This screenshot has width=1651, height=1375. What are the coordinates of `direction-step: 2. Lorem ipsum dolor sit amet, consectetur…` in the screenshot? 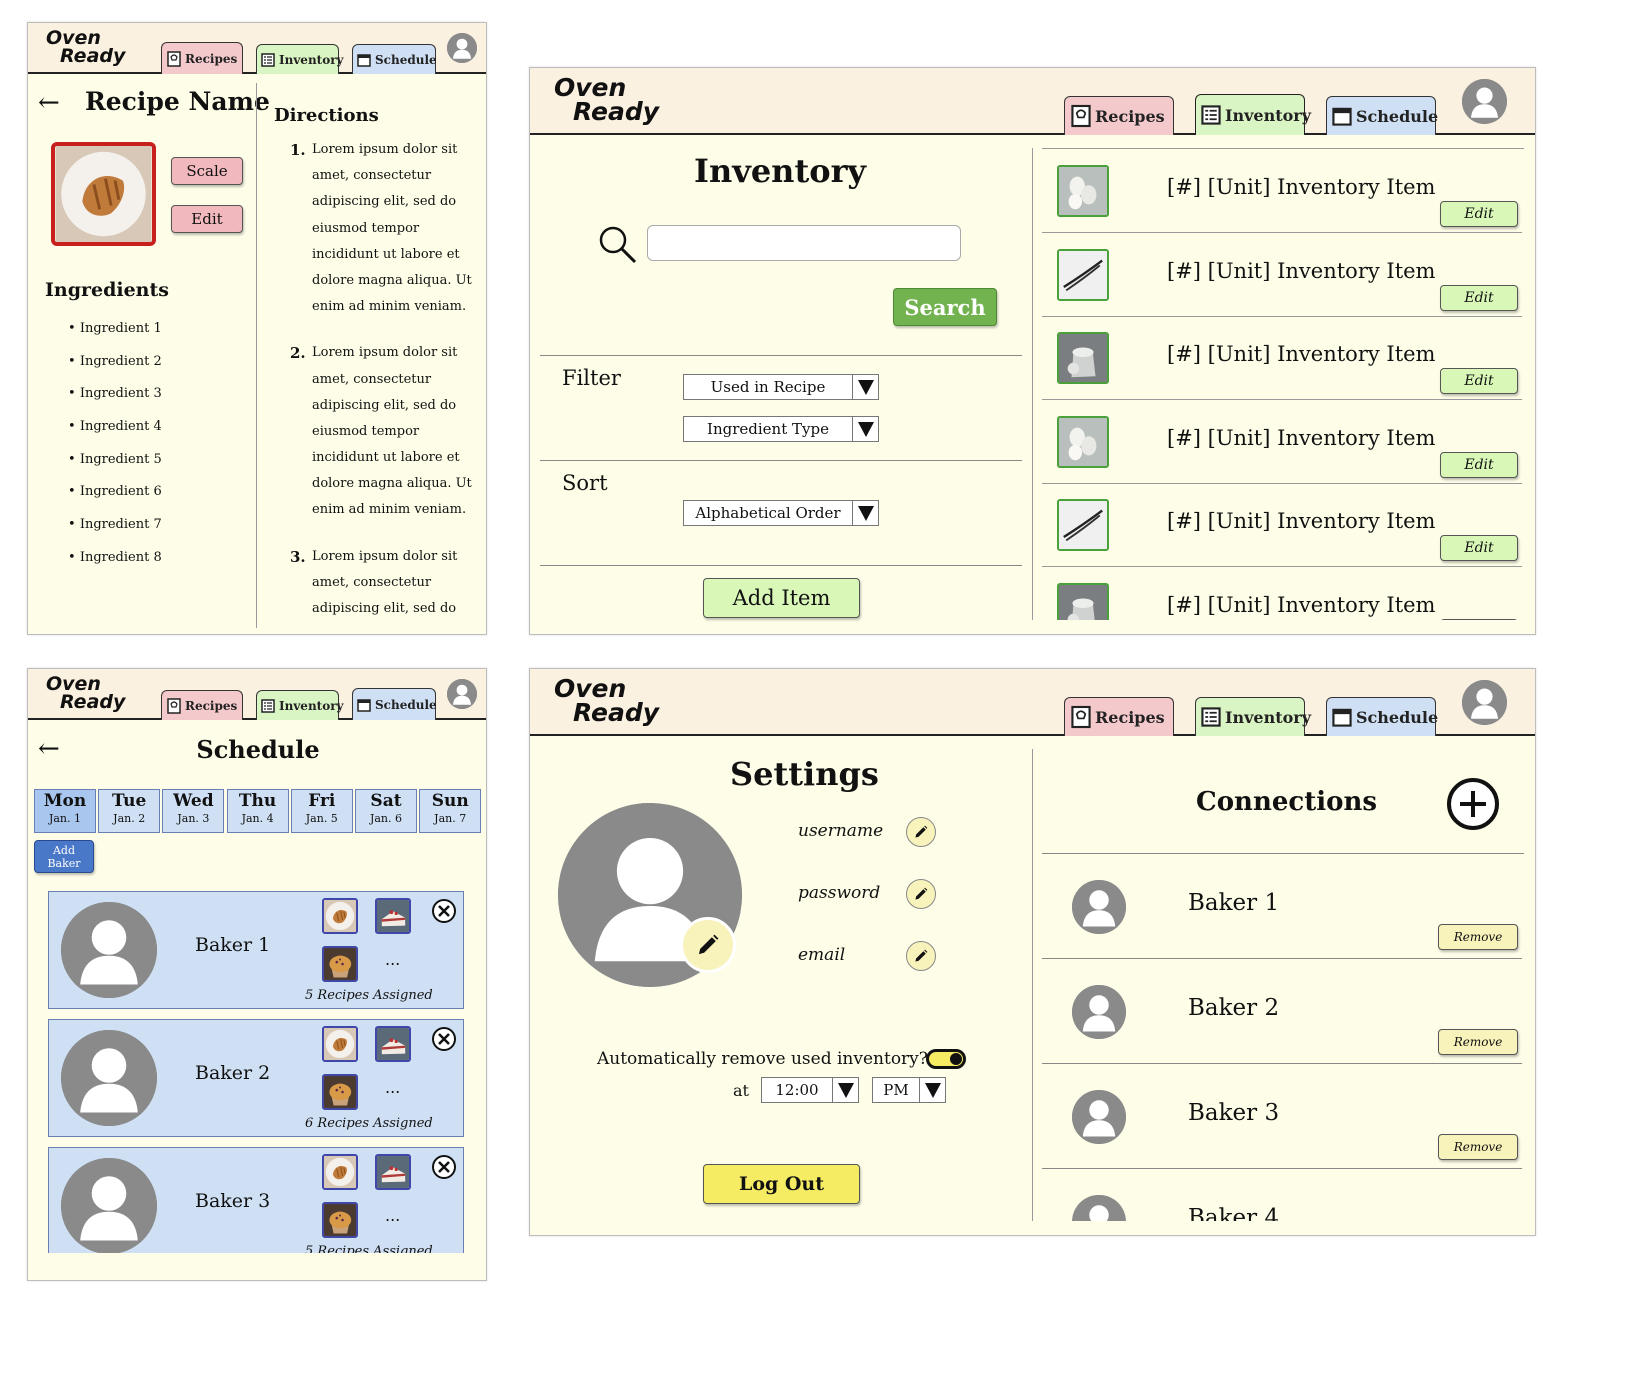 It's located at (385, 435).